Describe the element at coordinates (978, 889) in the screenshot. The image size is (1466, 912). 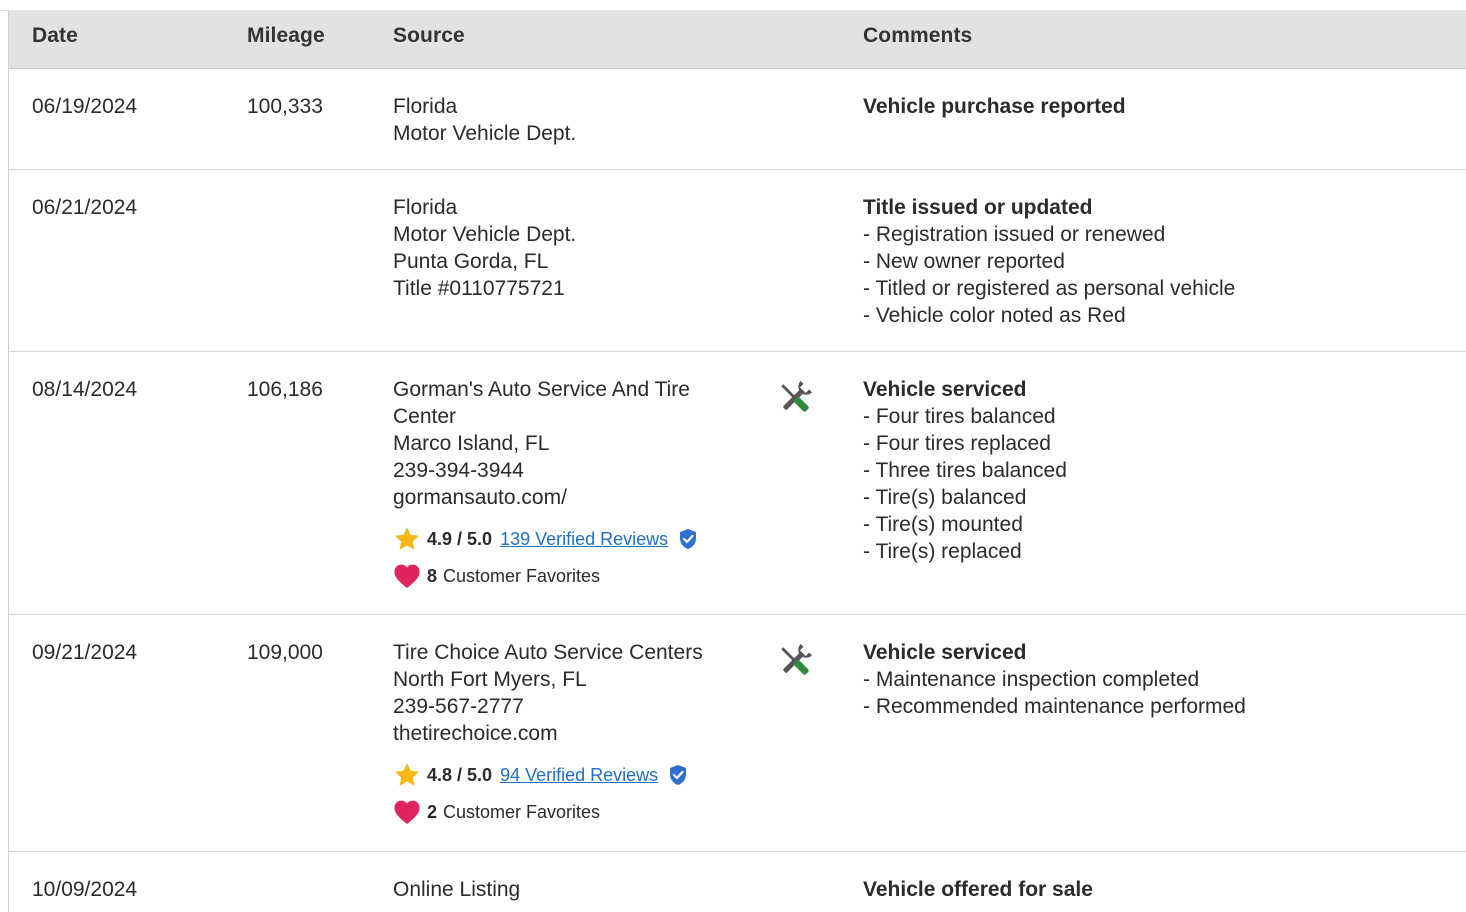
I see `comment-title: Vehicle offered for sale` at that location.